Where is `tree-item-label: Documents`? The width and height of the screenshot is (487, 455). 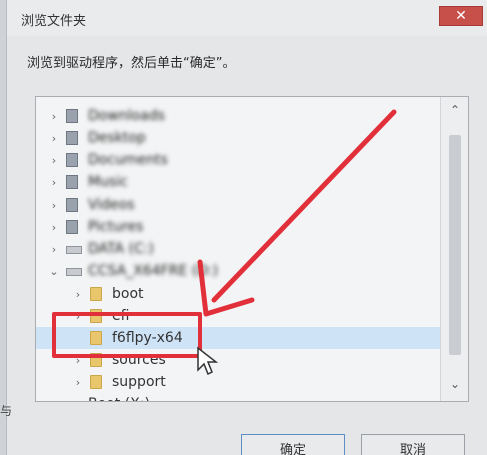
tree-item-label: Documents is located at coordinates (128, 160).